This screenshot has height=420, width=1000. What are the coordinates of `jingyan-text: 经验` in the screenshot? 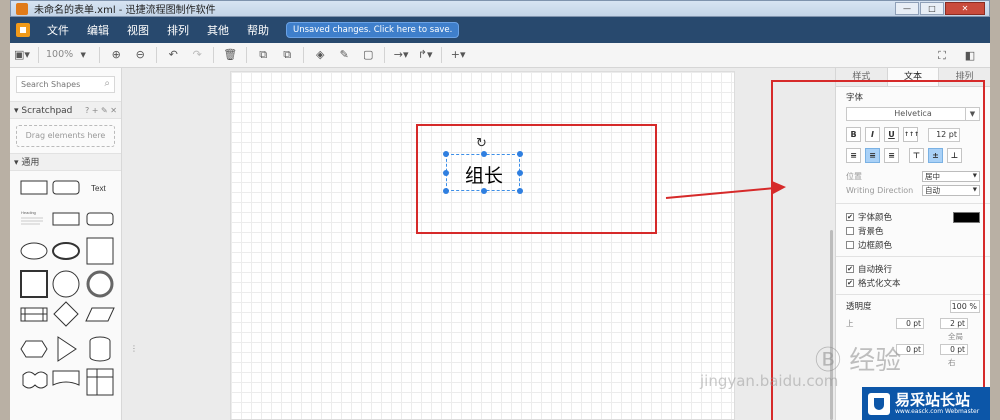 It's located at (875, 361).